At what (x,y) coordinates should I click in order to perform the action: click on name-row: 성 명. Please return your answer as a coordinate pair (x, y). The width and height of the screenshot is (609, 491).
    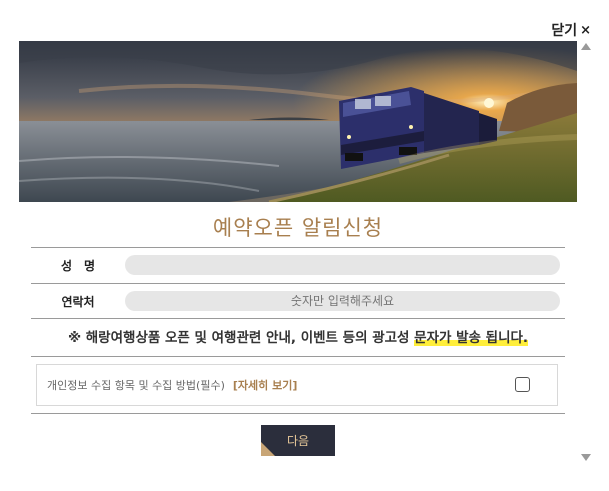
    Looking at the image, I should click on (298, 265).